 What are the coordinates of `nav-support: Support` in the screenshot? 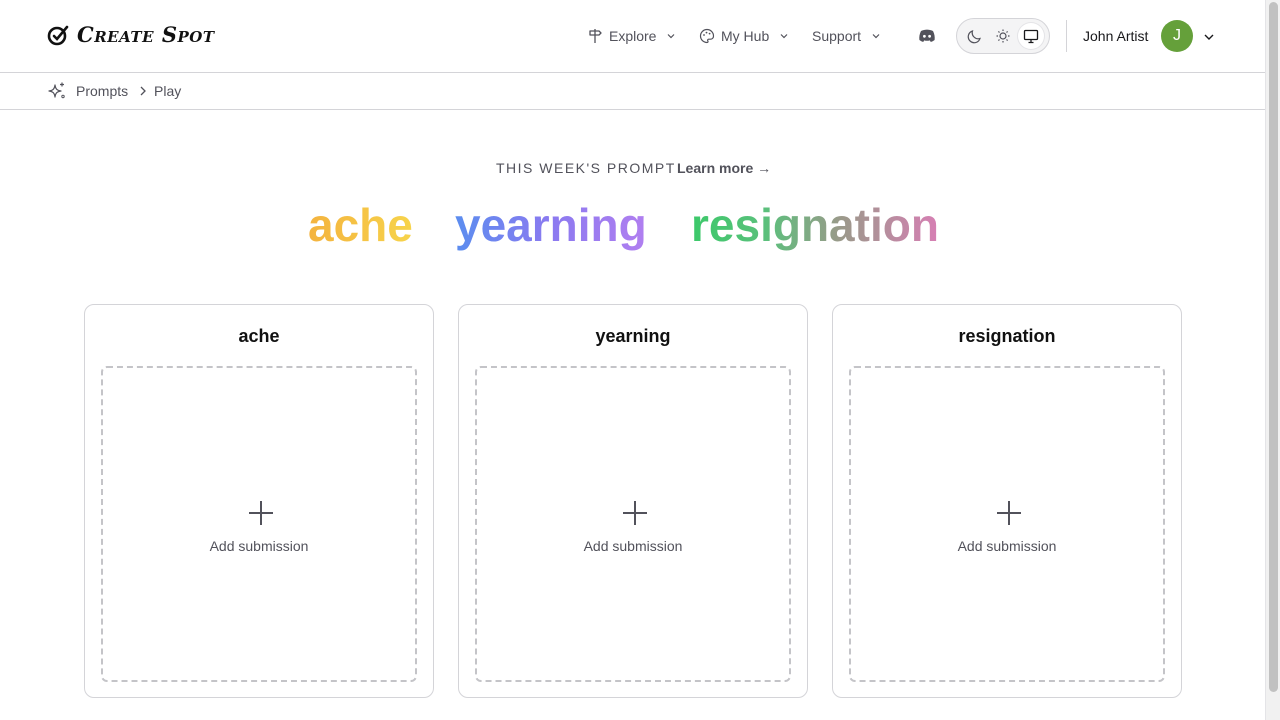 It's located at (846, 36).